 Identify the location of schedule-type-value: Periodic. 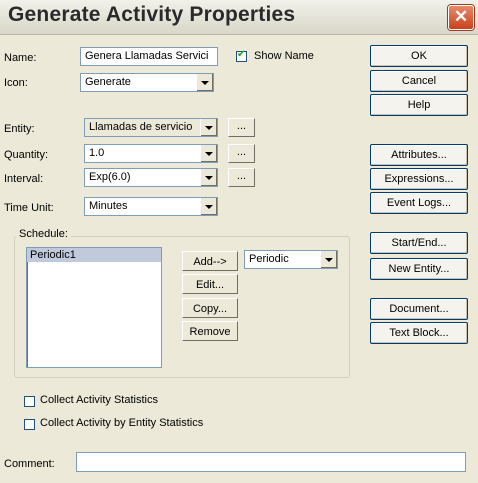
(269, 259).